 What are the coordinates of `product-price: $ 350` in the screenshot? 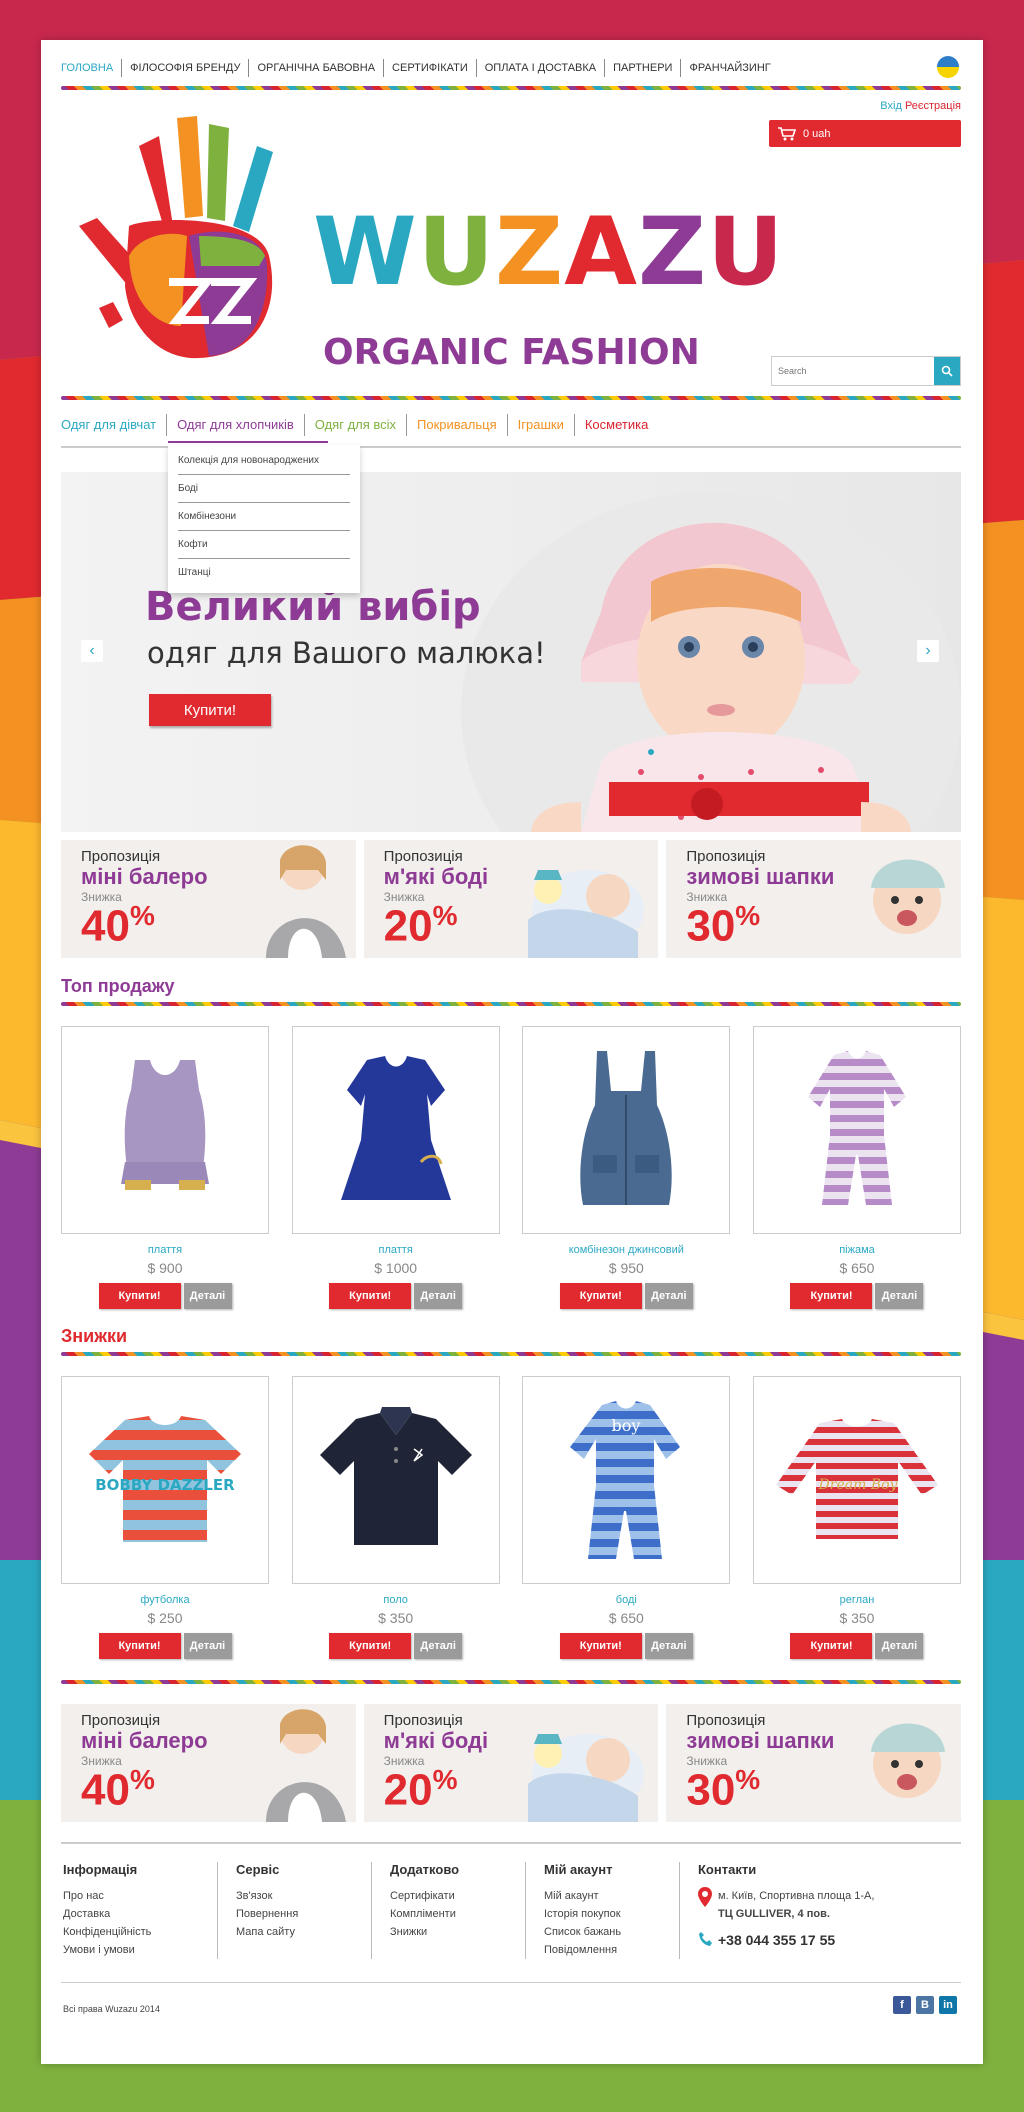 It's located at (396, 1618).